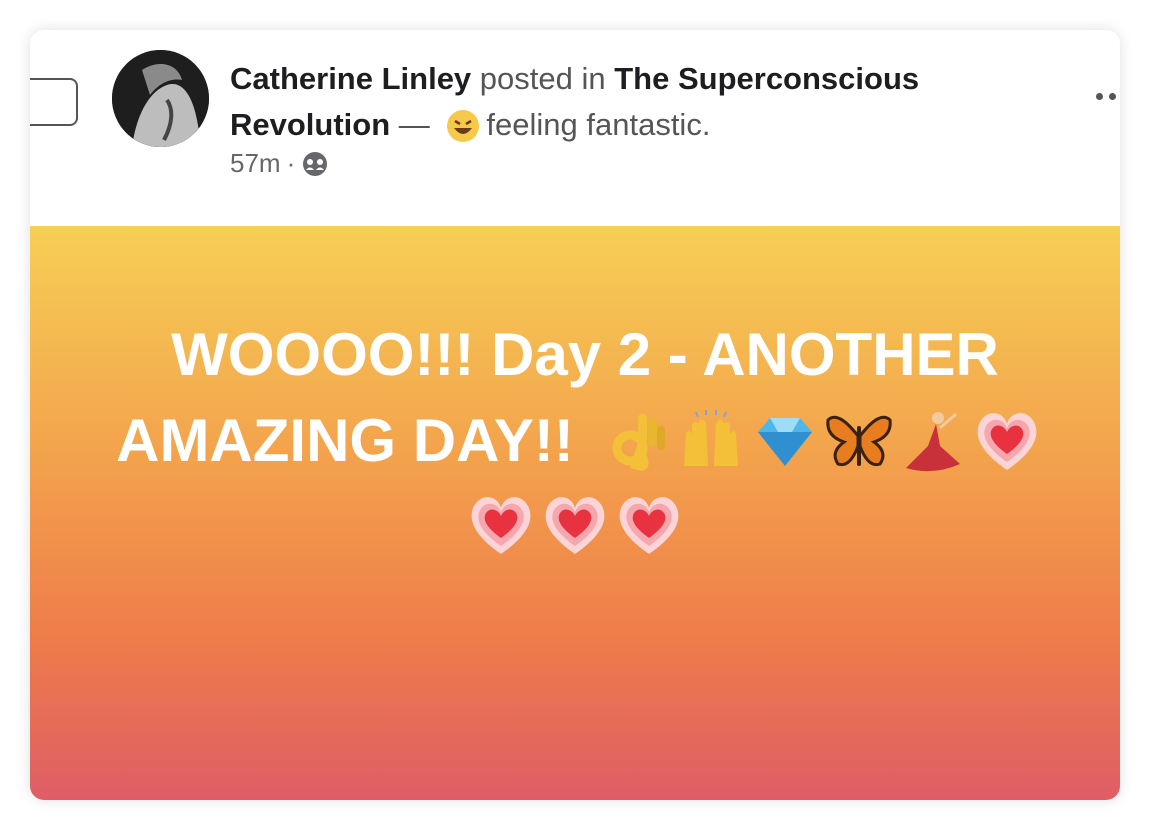 This screenshot has height=831, width=1150. I want to click on ok-hand-icon, so click(637, 441).